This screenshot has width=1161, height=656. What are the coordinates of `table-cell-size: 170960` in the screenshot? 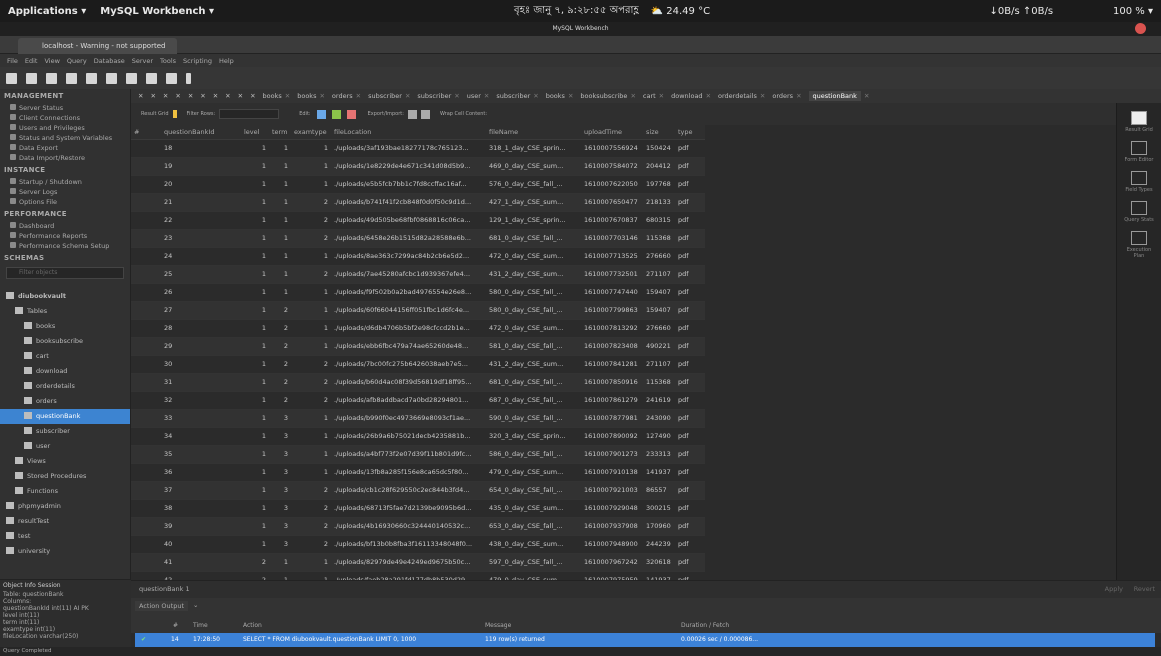 It's located at (659, 526).